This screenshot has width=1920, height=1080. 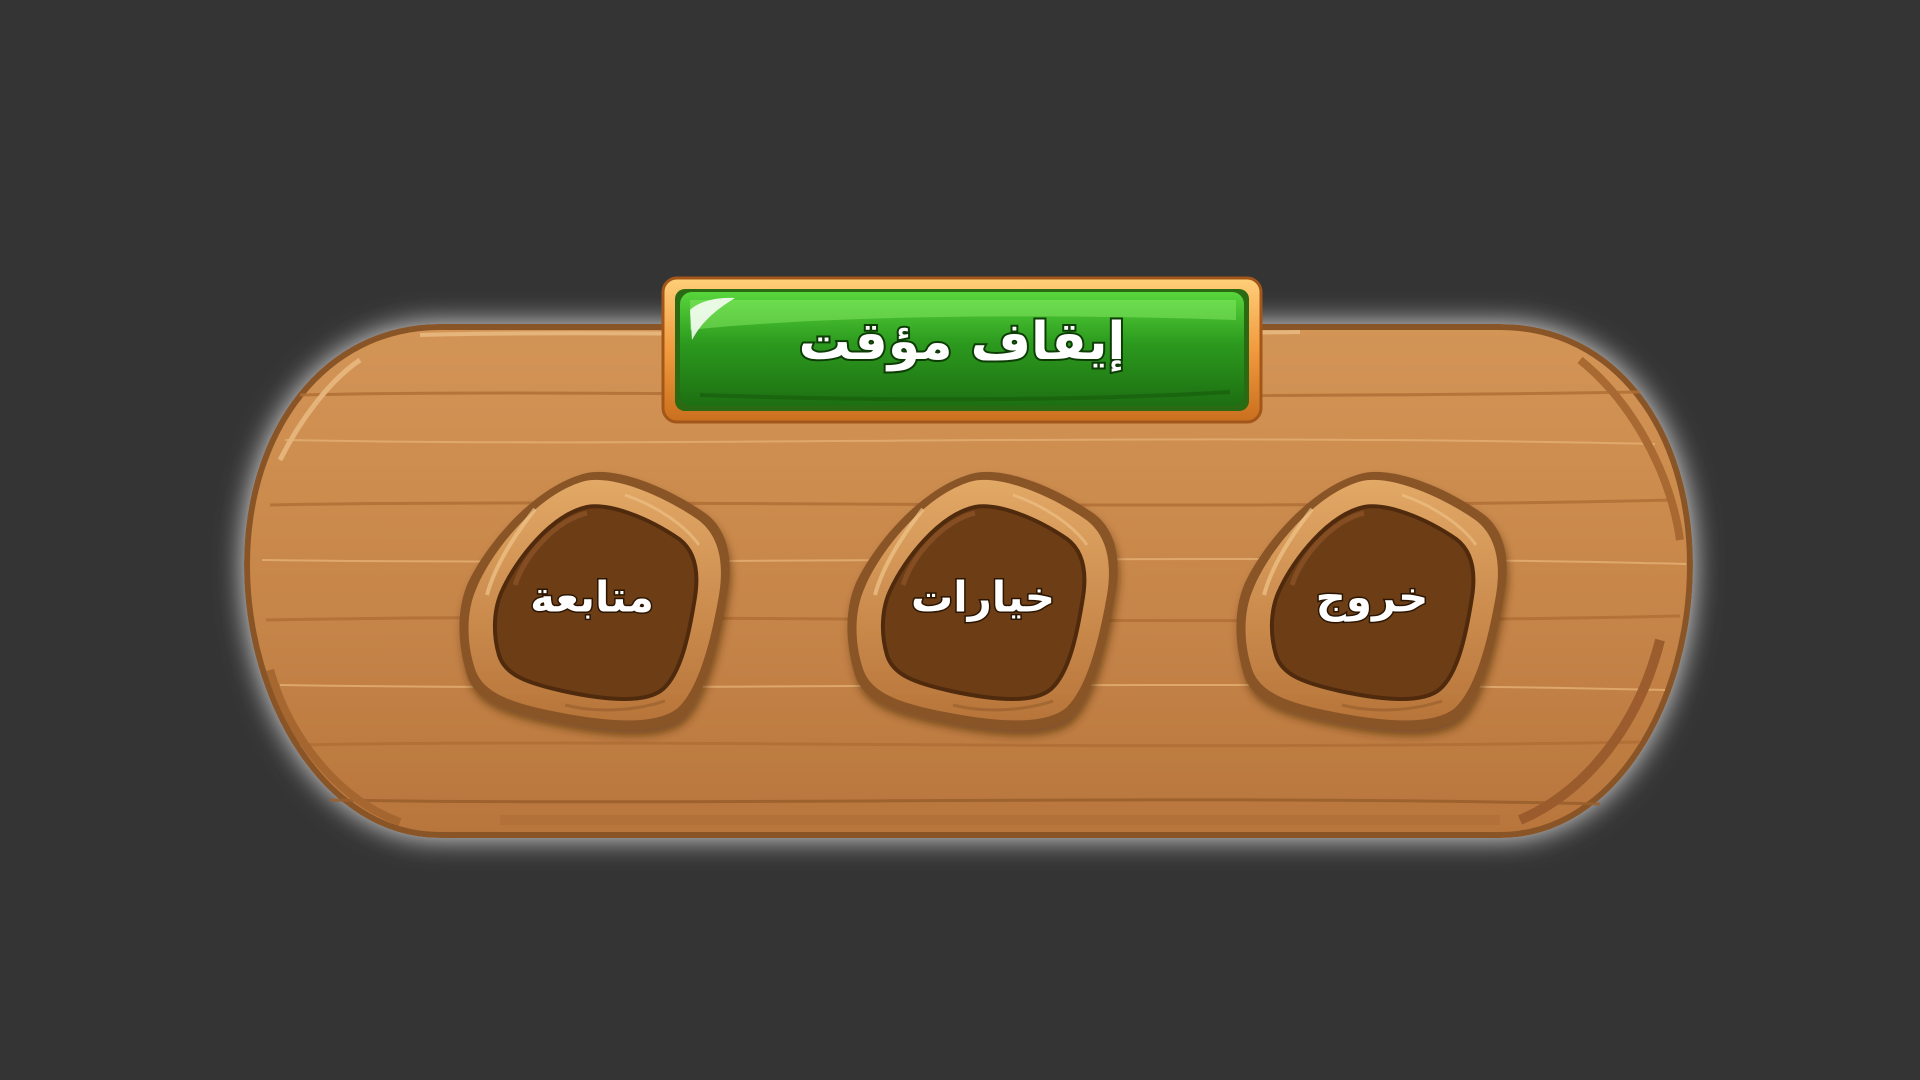 I want to click on pause-title-banner: إيقاف مؤقت, so click(x=962, y=350).